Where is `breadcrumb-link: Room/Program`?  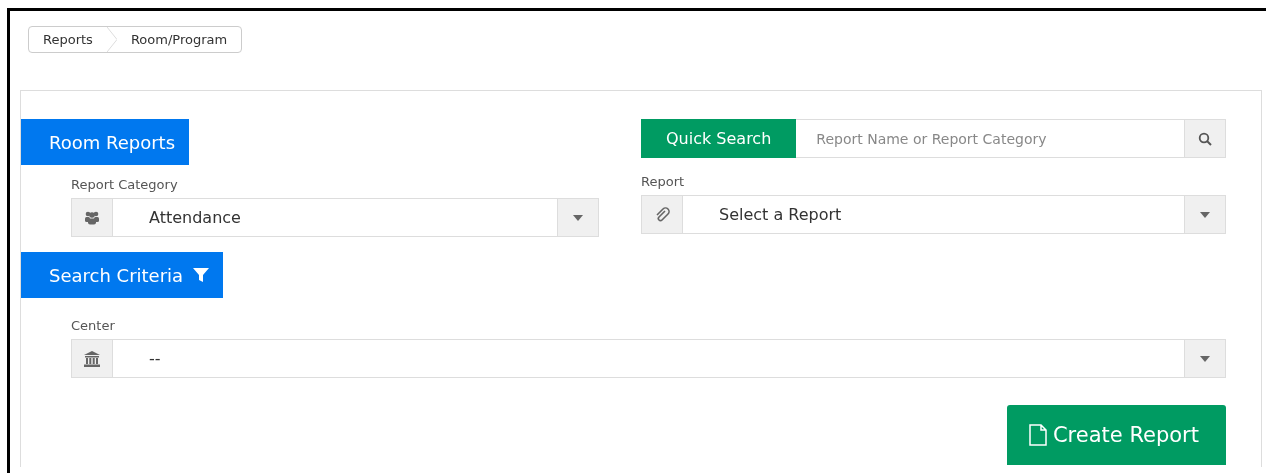
breadcrumb-link: Room/Program is located at coordinates (179, 39).